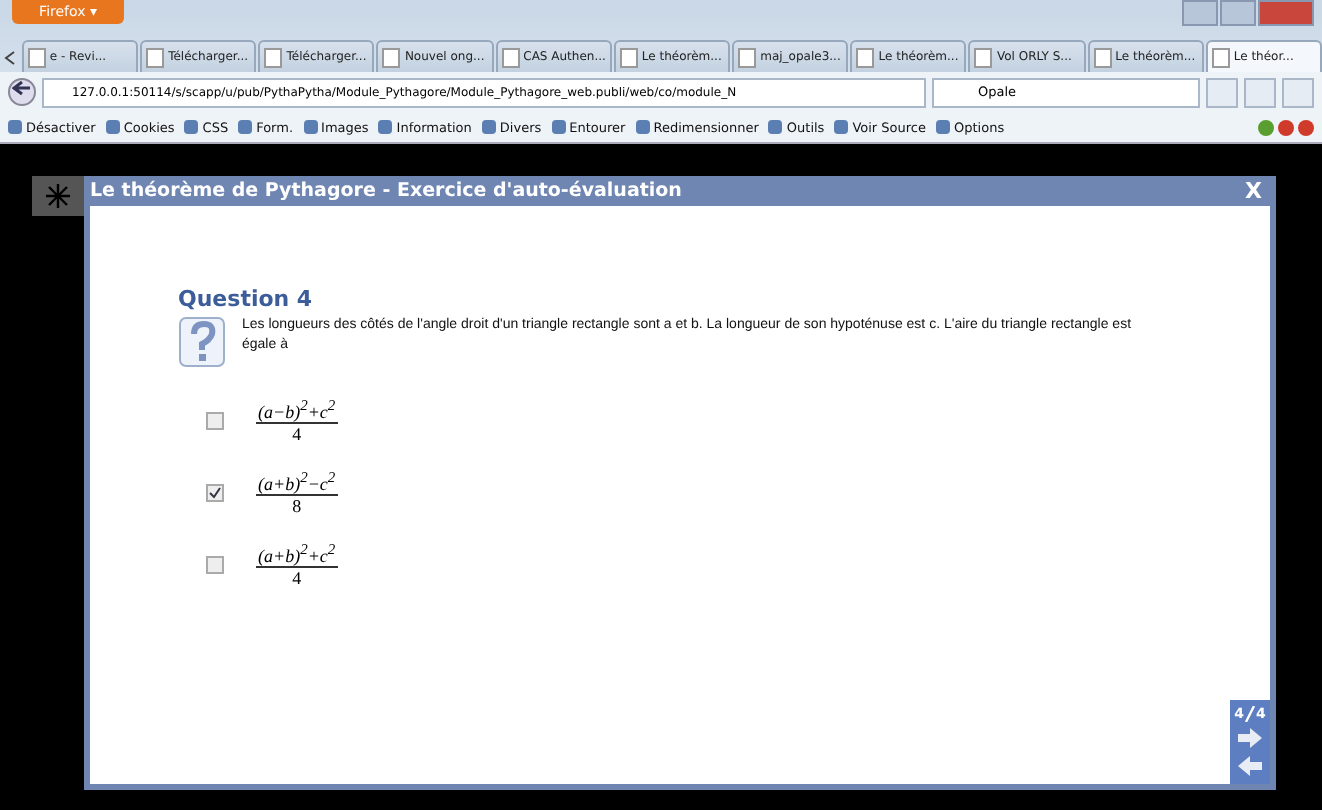  I want to click on back-button, so click(22, 92).